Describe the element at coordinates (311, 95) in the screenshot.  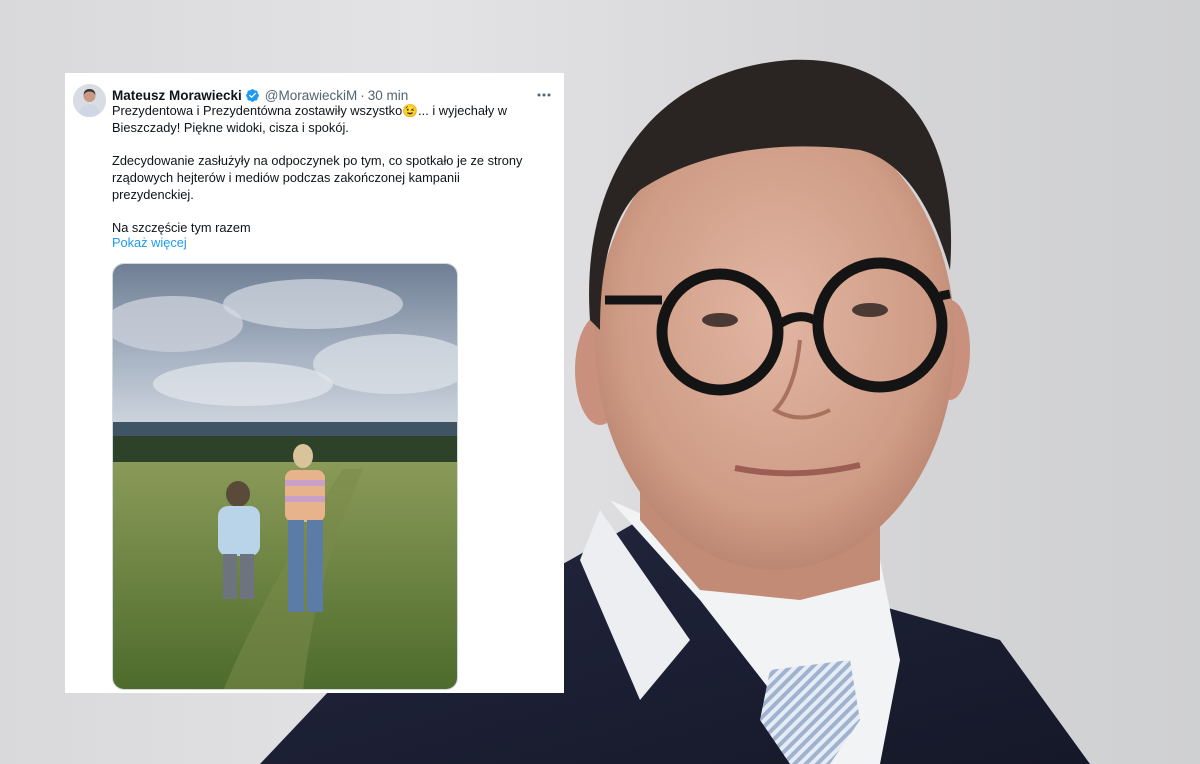
I see `author-handle: @MorawieckiM` at that location.